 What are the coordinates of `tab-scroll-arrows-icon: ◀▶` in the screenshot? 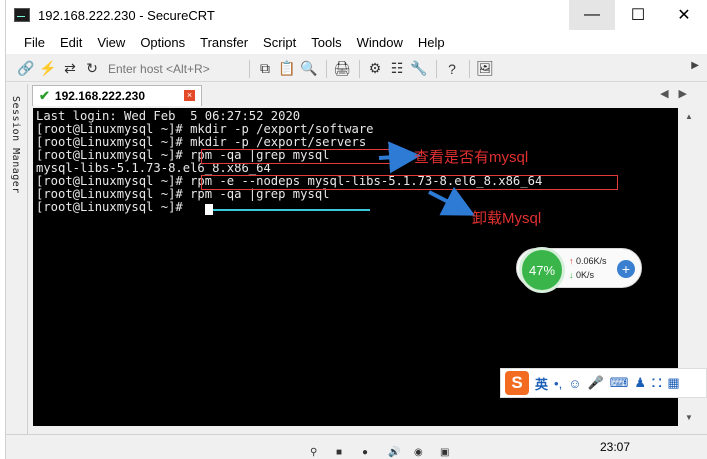 It's located at (678, 93).